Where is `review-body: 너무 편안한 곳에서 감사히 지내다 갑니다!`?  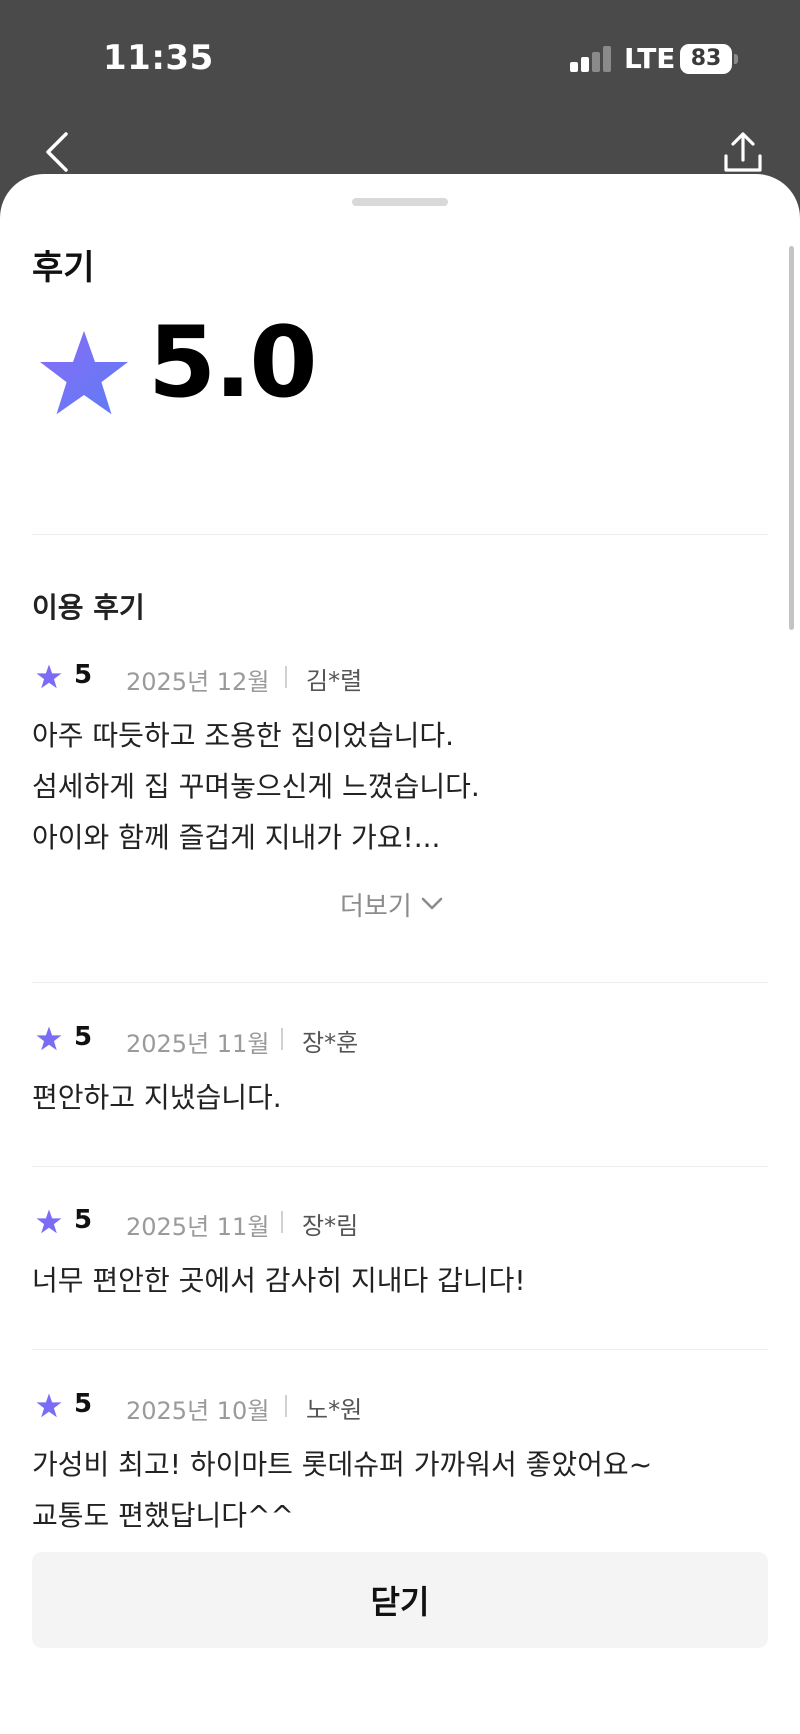 review-body: 너무 편안한 곳에서 감사히 지내다 갑니다! is located at coordinates (279, 1280).